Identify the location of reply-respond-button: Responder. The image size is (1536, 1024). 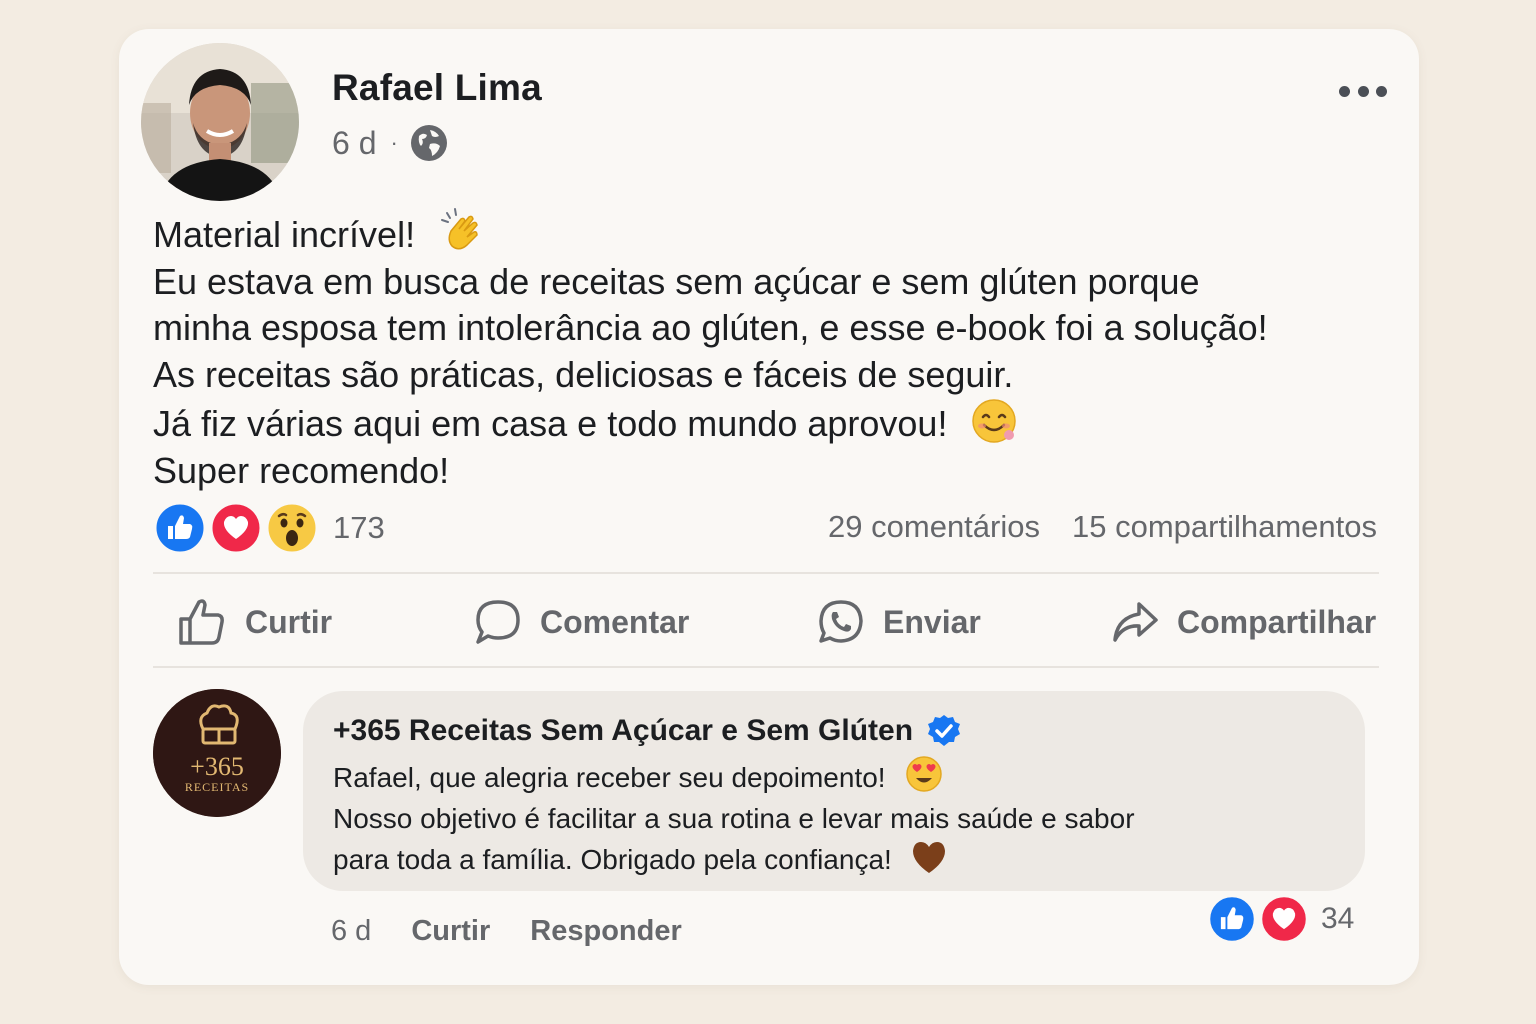
(605, 931).